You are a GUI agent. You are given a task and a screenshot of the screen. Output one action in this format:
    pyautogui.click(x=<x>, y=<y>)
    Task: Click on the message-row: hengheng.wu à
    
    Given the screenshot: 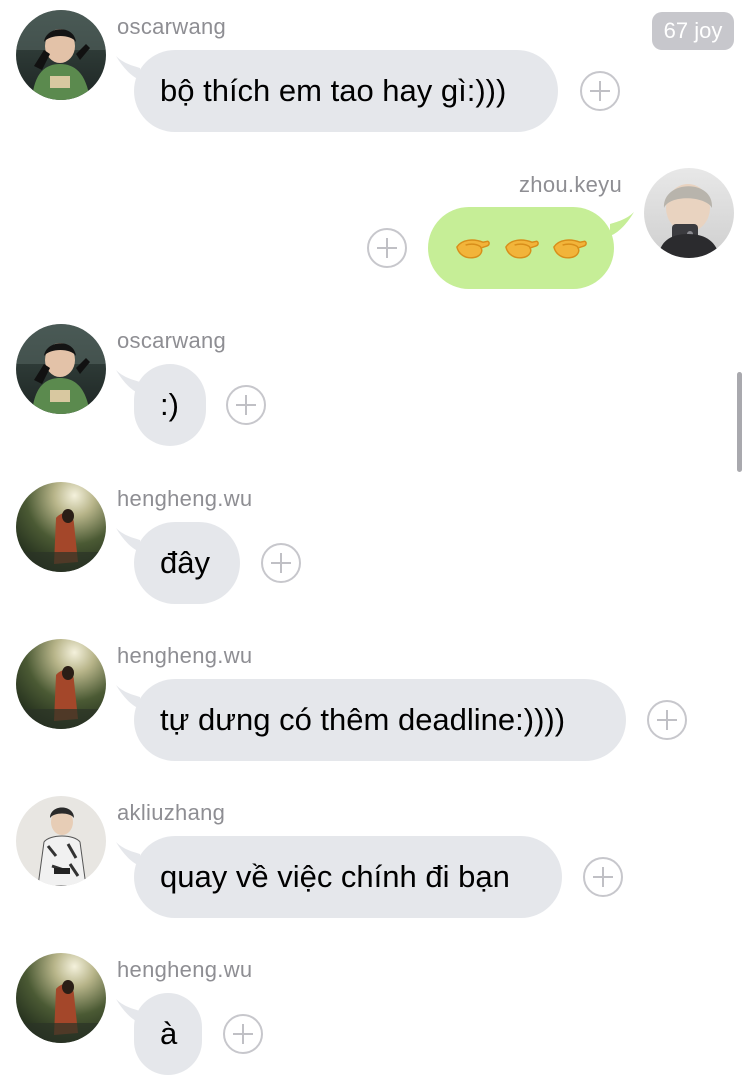 What is the action you would take?
    pyautogui.click(x=375, y=1009)
    